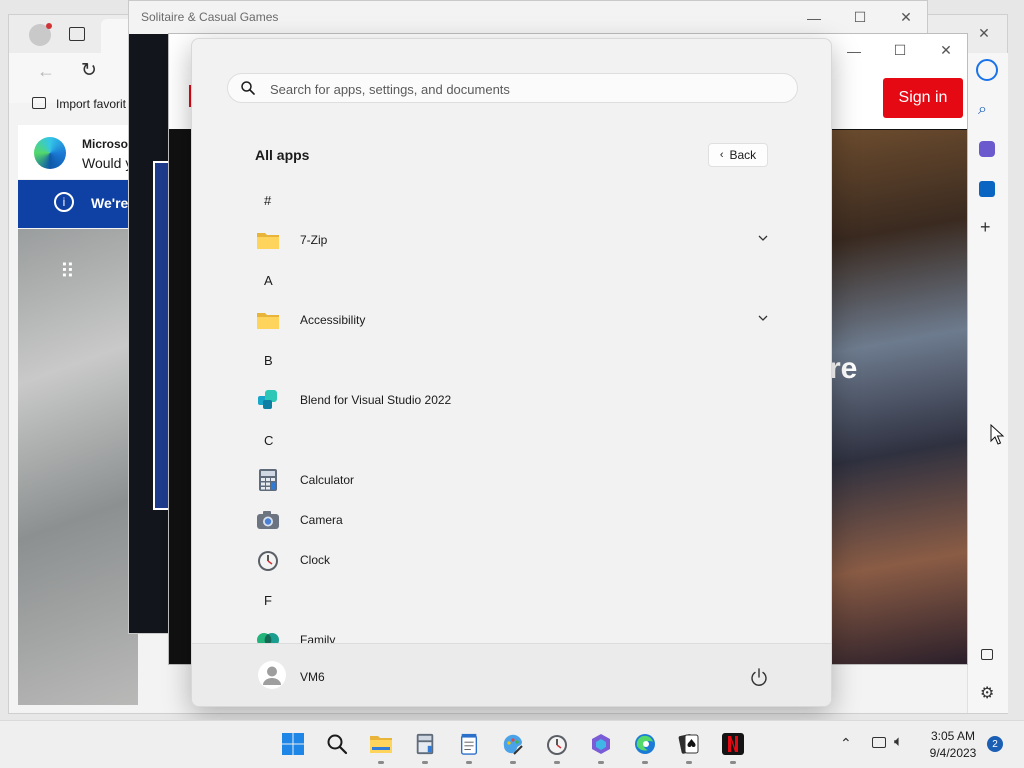 The image size is (1024, 768). I want to click on volume-icon: 🔈︎, so click(898, 741).